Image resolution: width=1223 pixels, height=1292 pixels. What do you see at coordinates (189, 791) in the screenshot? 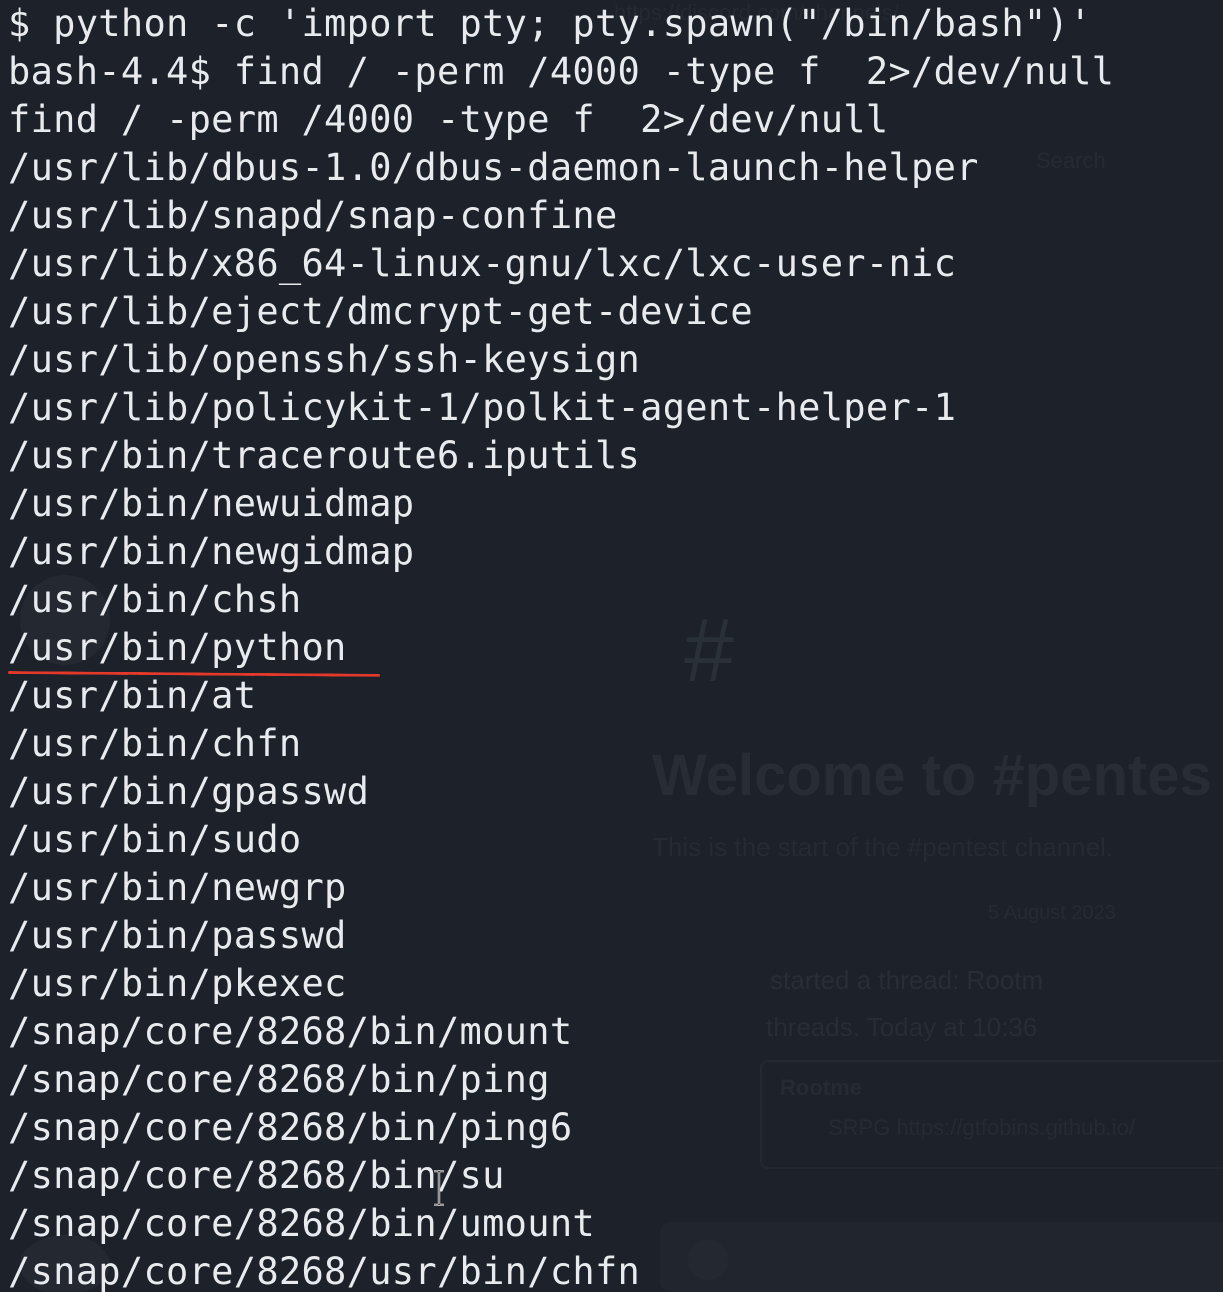
I see `terminal-line: /usr/bin/gpasswd` at bounding box center [189, 791].